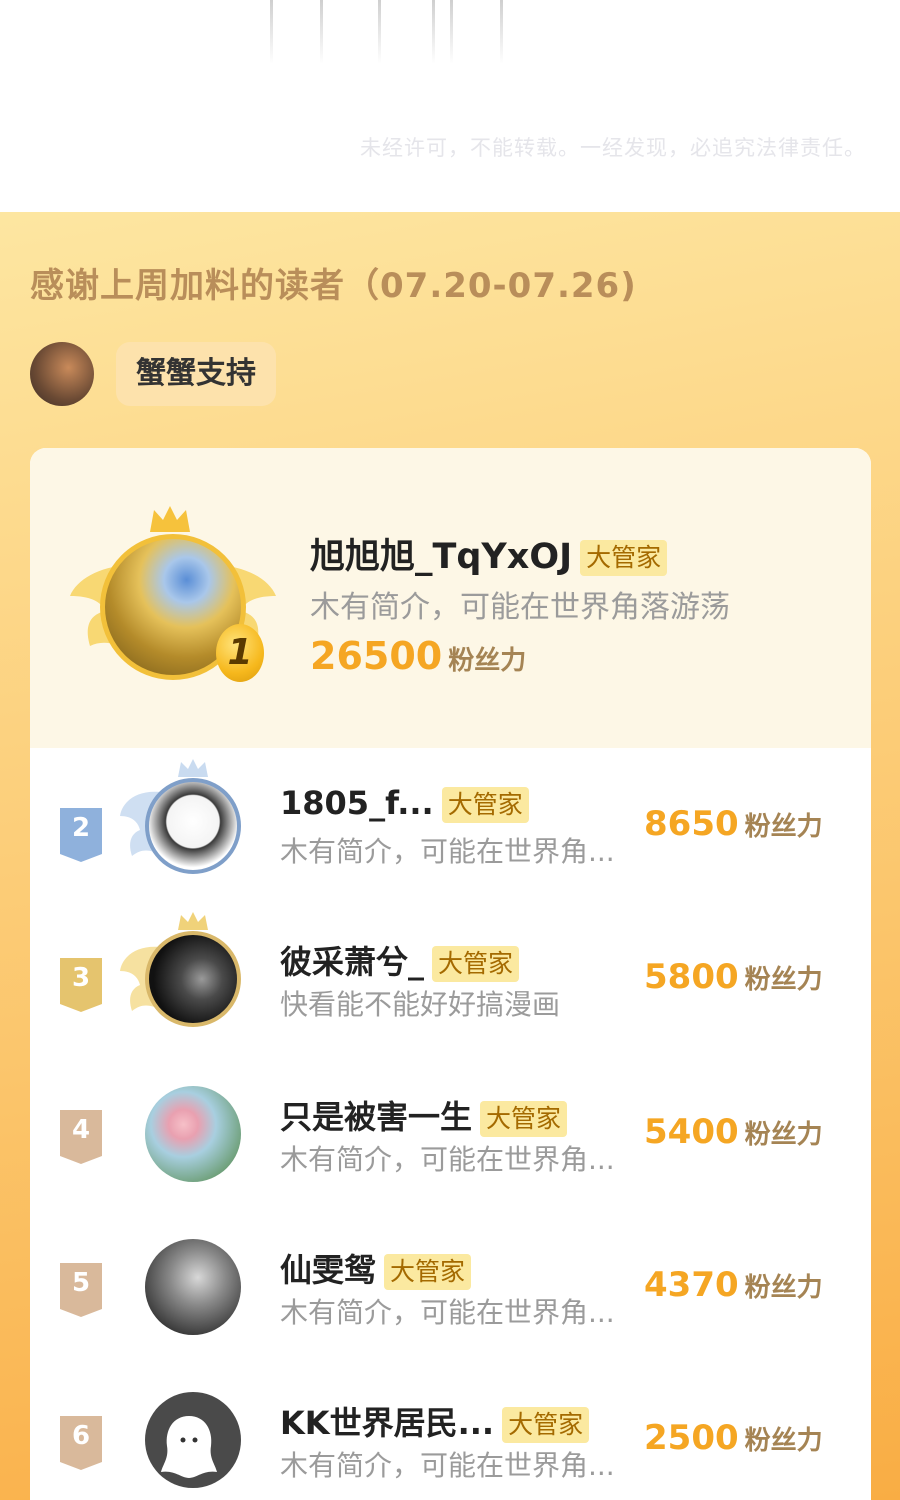  I want to click on reader-row-2: 2 1805_f... 大管家 木有简介，可能在世界角... 8650 粉丝力, so click(450, 823).